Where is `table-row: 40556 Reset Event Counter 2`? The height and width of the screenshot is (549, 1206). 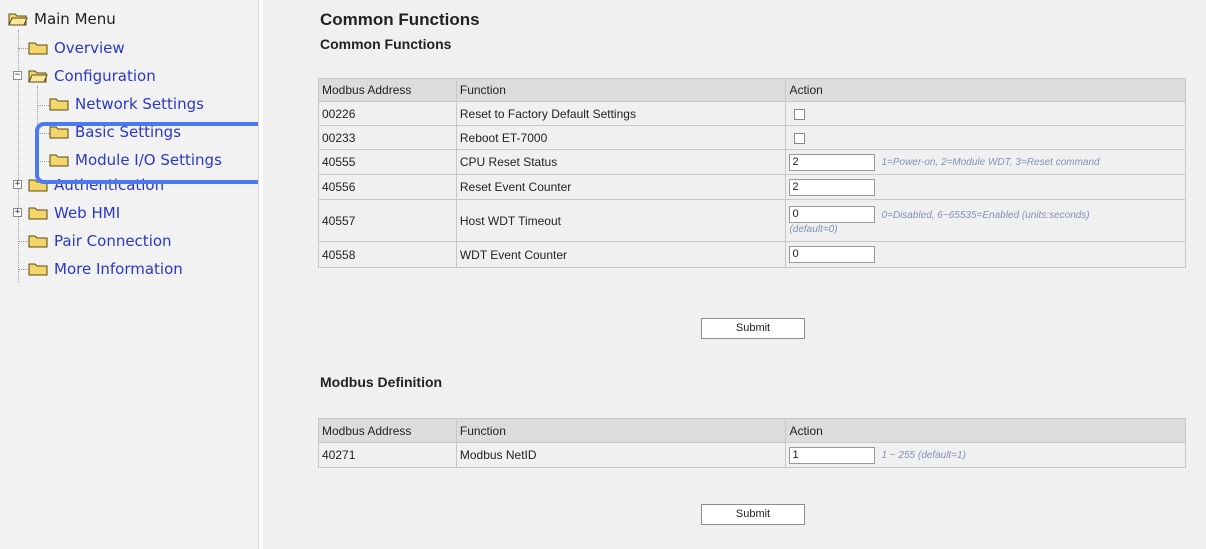 table-row: 40556 Reset Event Counter 2 is located at coordinates (752, 187).